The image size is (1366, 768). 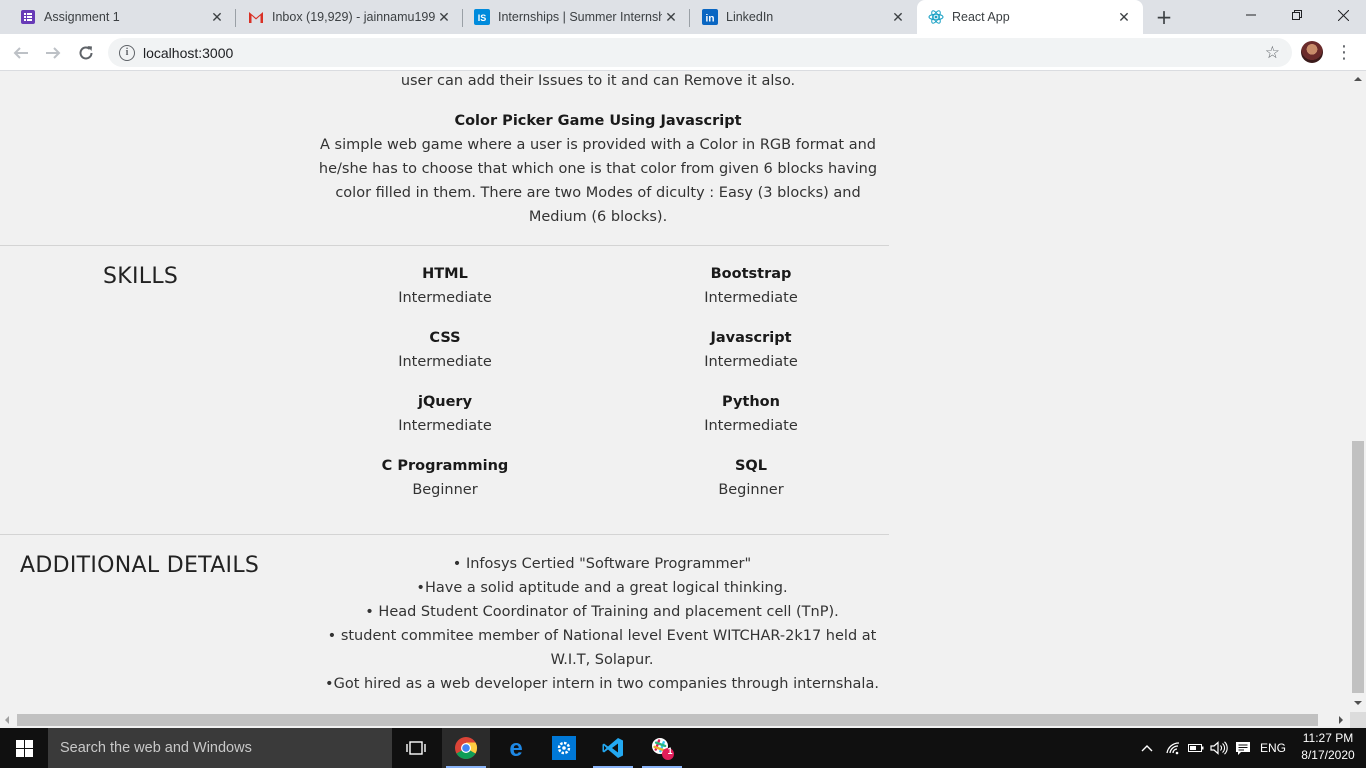 I want to click on settings-app-icon, so click(x=564, y=748).